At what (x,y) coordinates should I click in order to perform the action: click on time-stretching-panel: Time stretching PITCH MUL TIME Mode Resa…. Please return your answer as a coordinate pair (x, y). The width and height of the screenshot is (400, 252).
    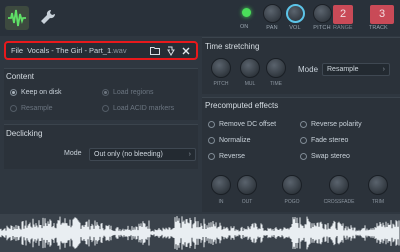
    Looking at the image, I should click on (301, 65).